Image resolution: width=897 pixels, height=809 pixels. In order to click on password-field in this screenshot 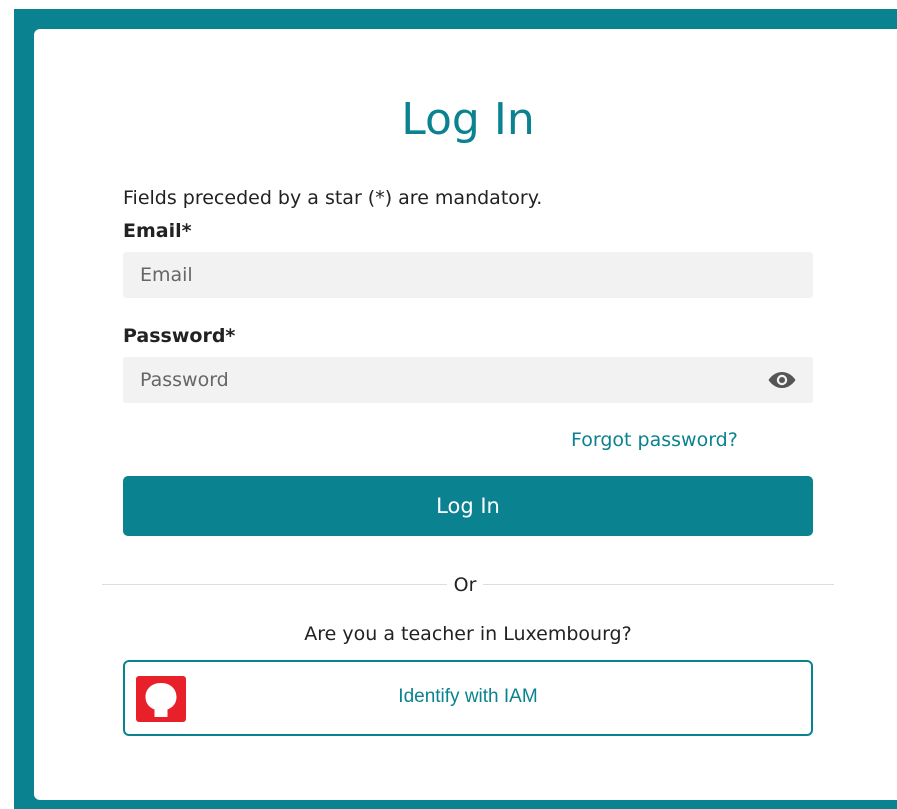, I will do `click(433, 380)`.